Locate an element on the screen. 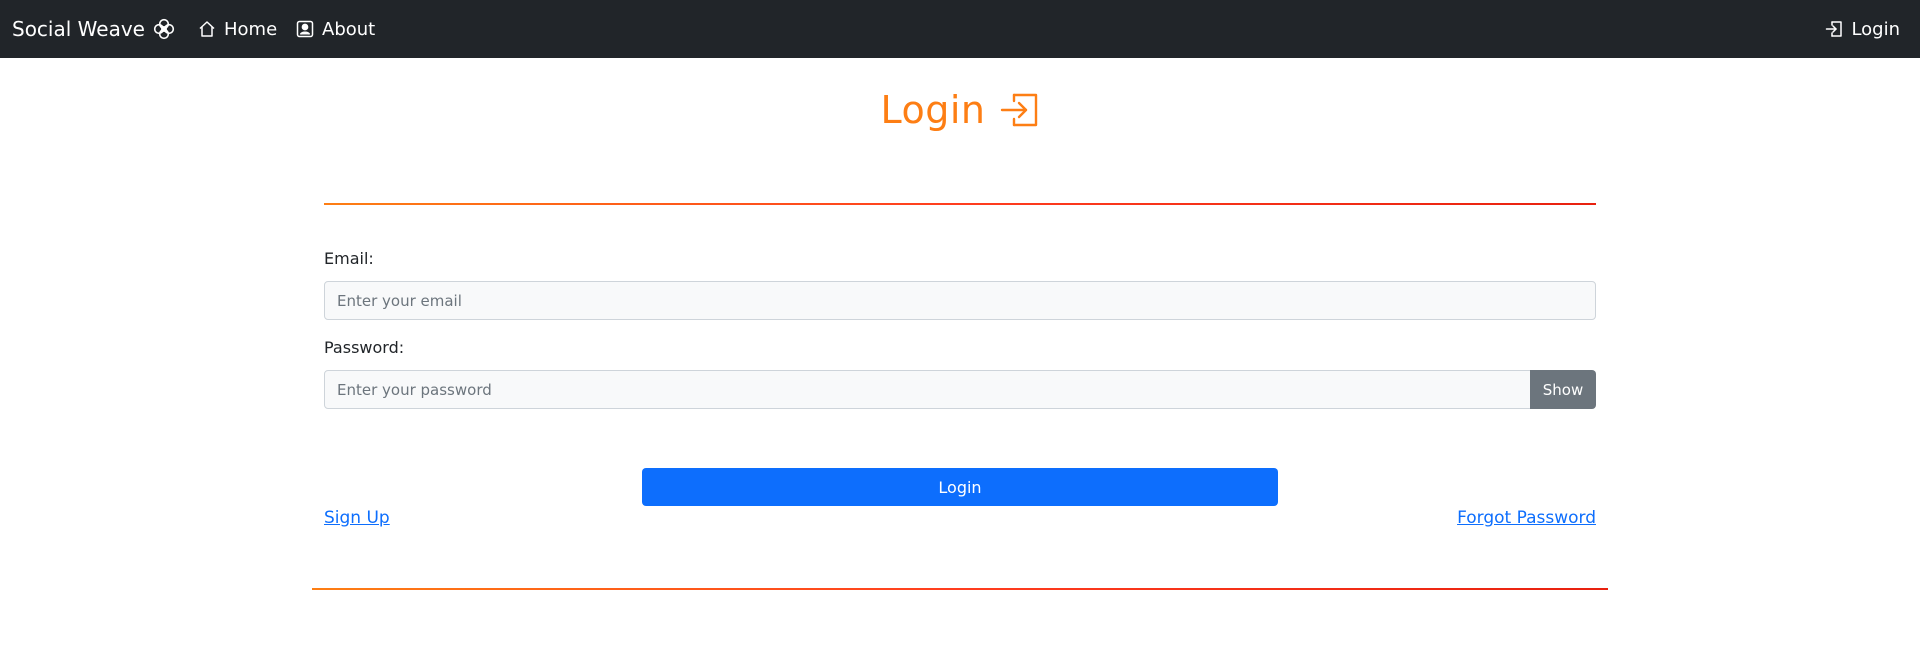 This screenshot has width=1920, height=664. brand-link: Social Weave is located at coordinates (93, 29).